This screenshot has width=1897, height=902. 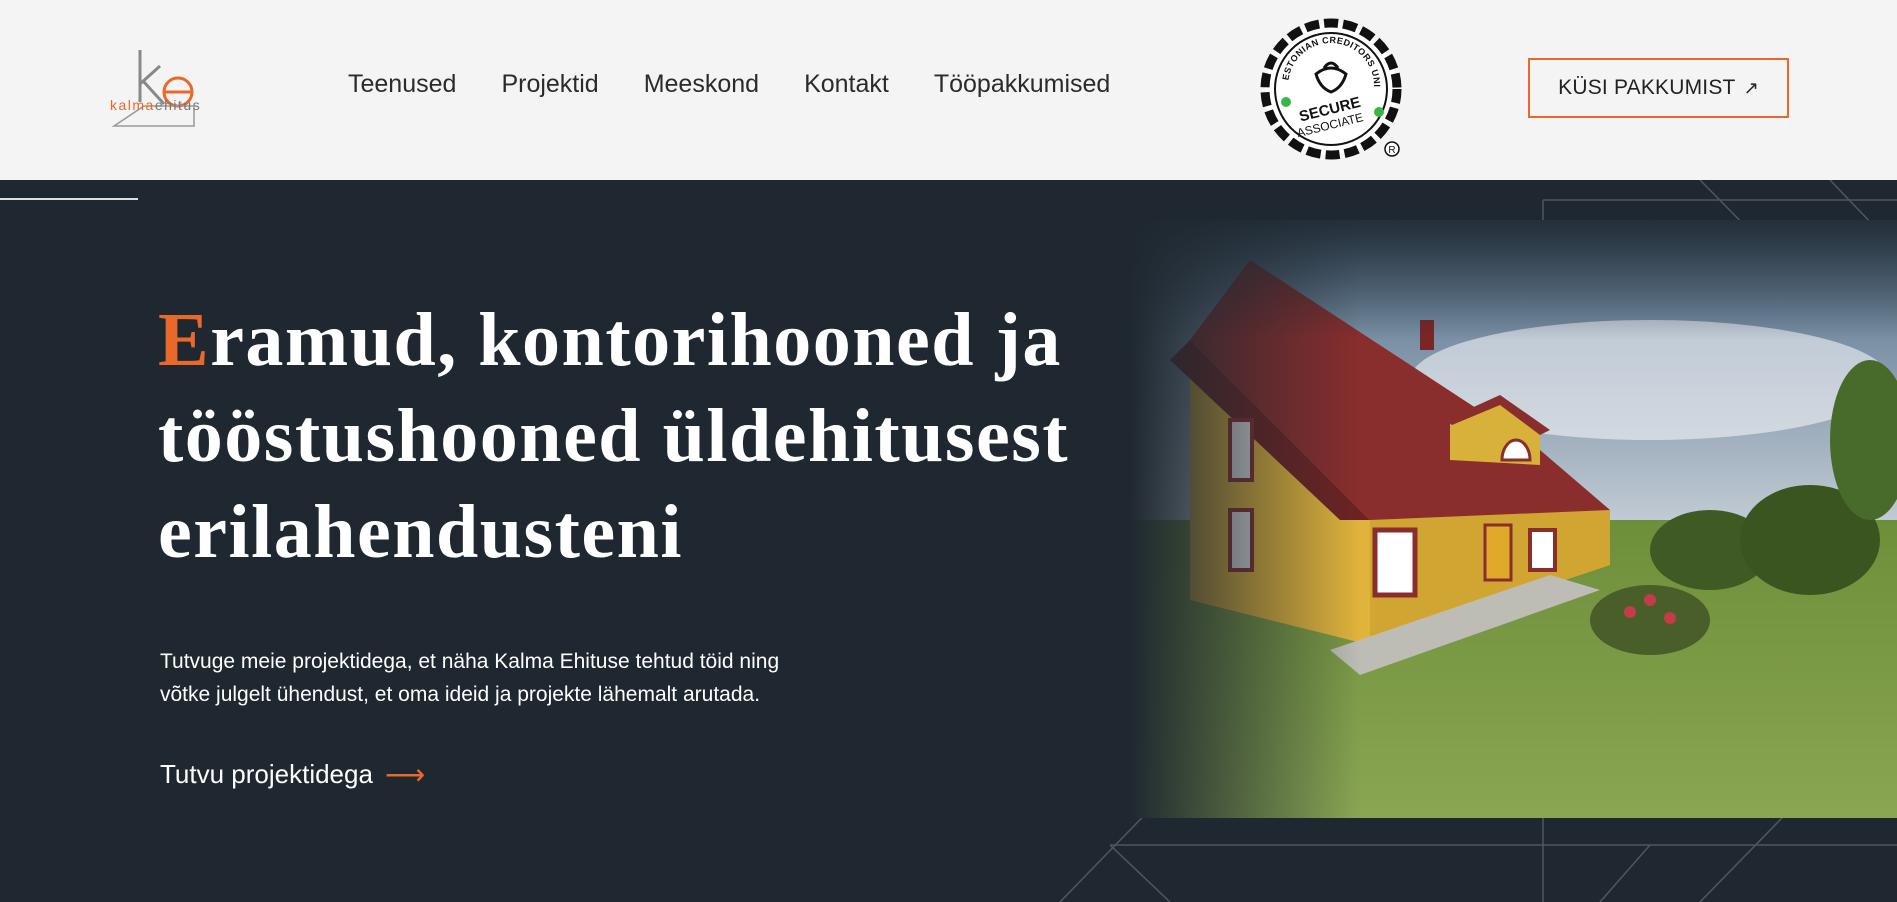 What do you see at coordinates (614, 436) in the screenshot?
I see `headline-line-2: tööstushooned üldehitusest` at bounding box center [614, 436].